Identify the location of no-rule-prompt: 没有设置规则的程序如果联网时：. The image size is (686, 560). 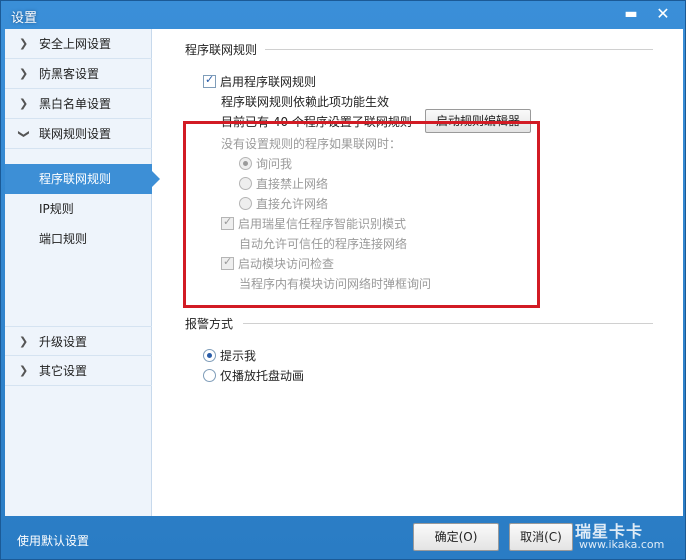
(311, 144).